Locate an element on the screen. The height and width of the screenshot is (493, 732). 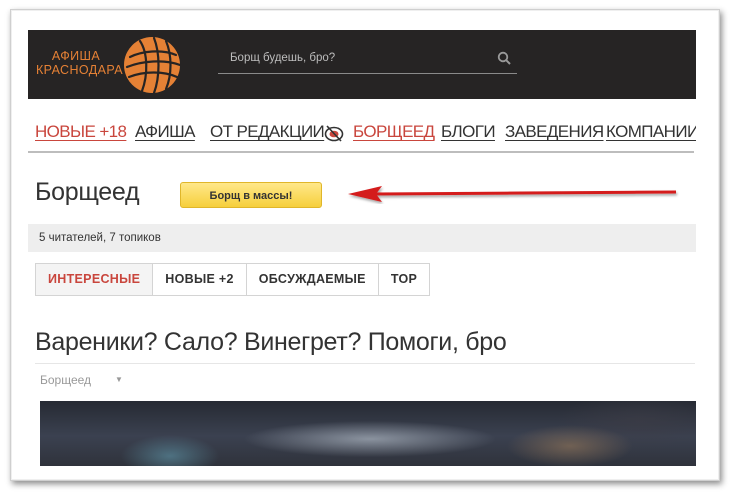
yarn-ball-icon is located at coordinates (152, 65).